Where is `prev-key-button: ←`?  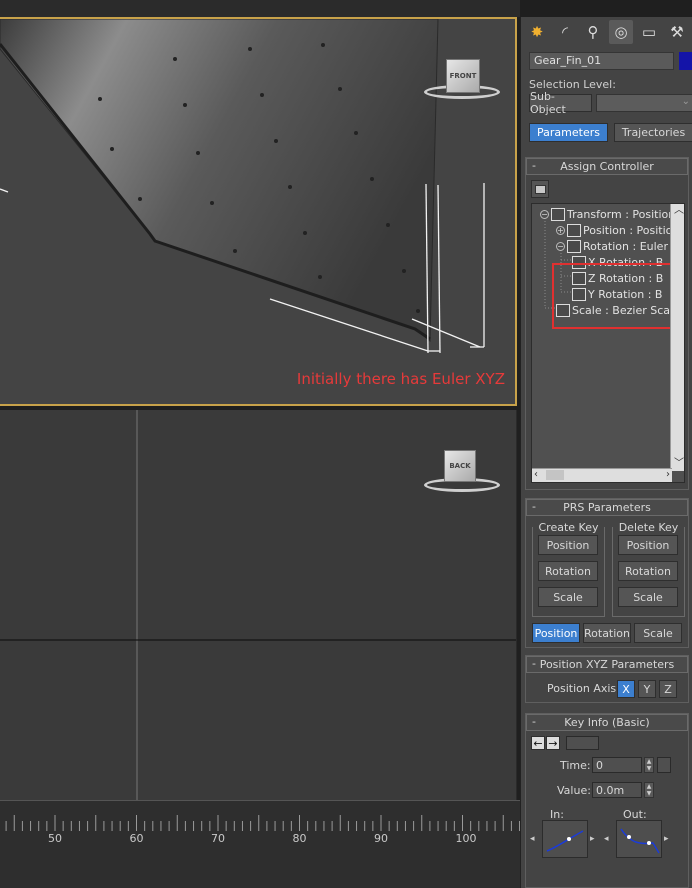
prev-key-button: ← is located at coordinates (538, 743).